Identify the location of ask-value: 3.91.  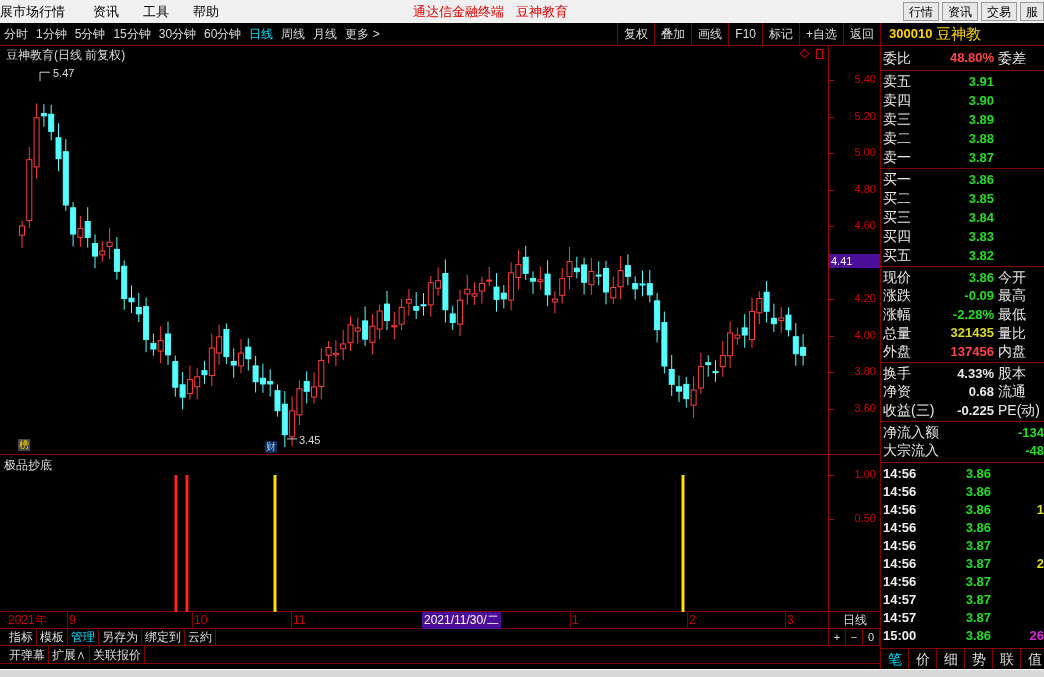
(981, 81).